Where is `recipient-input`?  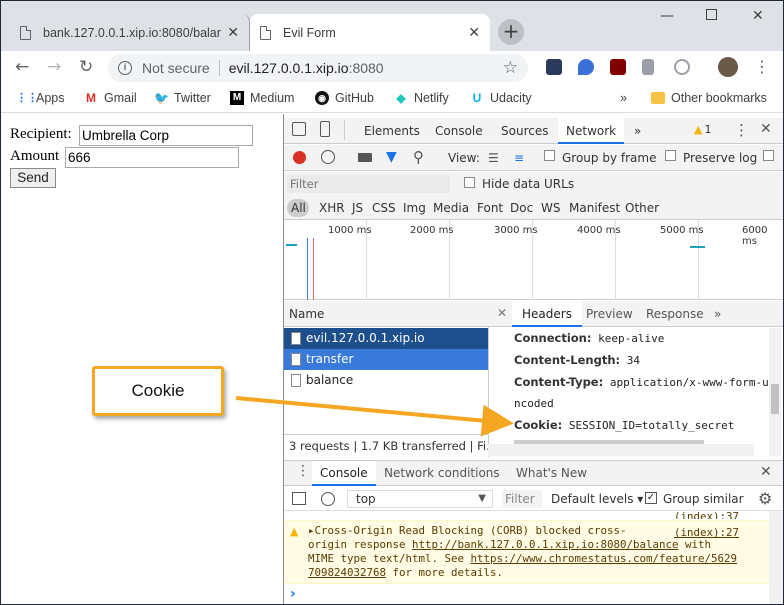
recipient-input is located at coordinates (166, 135).